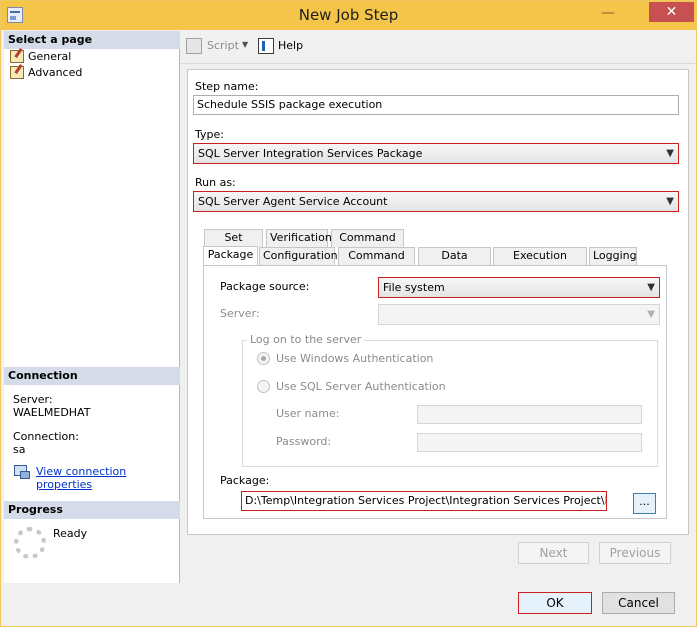 This screenshot has height=627, width=697. What do you see at coordinates (301, 256) in the screenshot?
I see `tab-configurations: Configurations` at bounding box center [301, 256].